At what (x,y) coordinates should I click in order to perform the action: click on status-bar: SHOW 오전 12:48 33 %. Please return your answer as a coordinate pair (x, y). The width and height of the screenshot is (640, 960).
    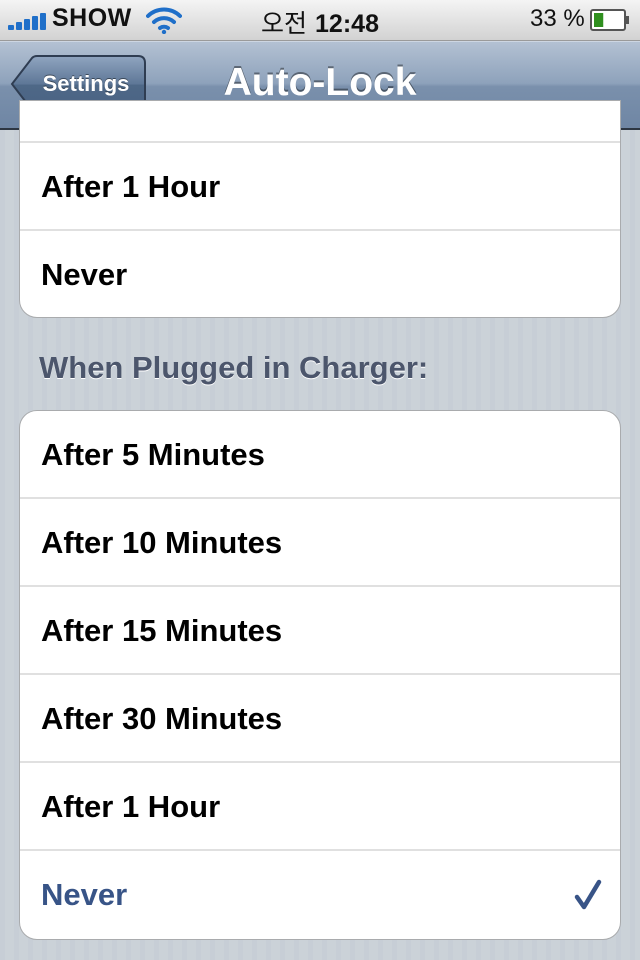
    Looking at the image, I should click on (320, 20).